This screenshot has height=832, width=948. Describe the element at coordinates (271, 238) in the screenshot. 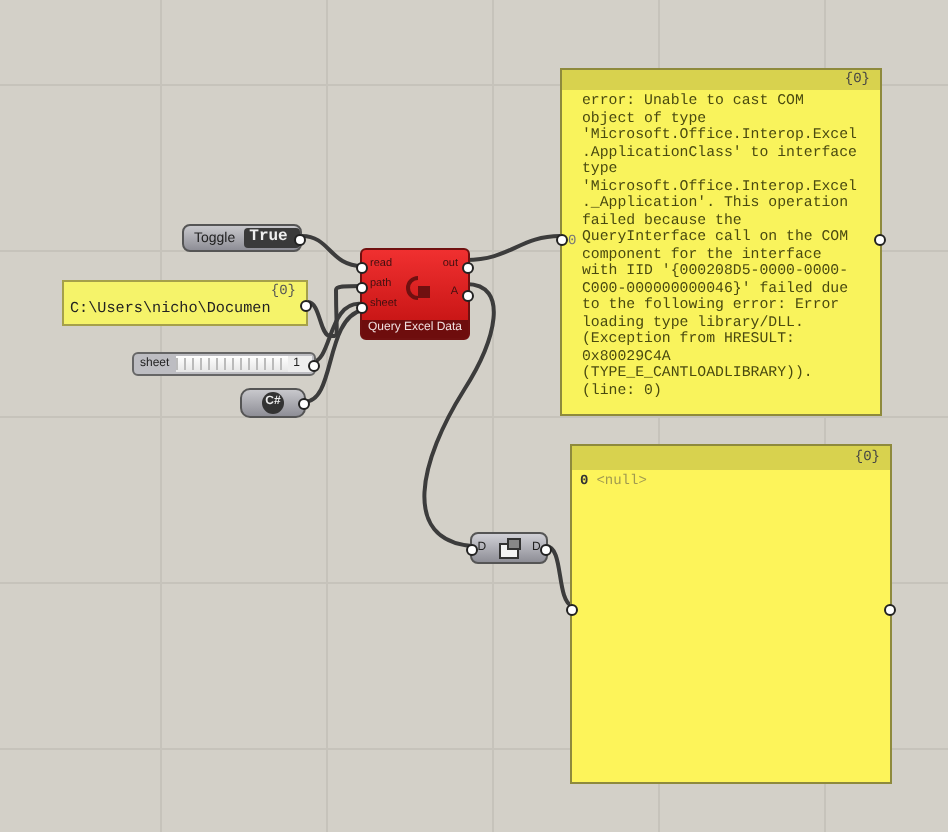

I see `toggle-value: True` at that location.